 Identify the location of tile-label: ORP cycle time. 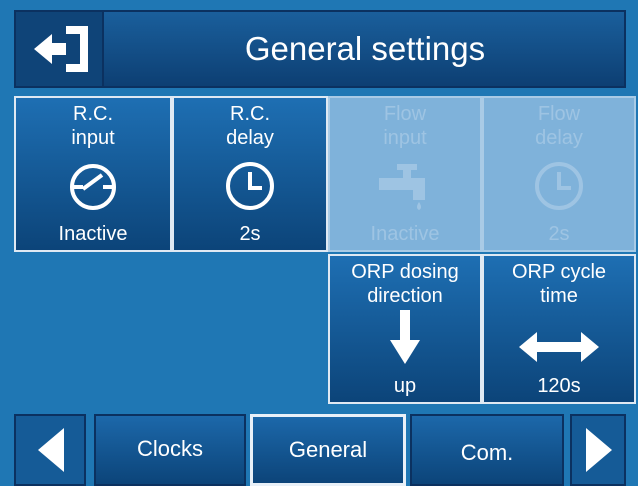
(559, 284).